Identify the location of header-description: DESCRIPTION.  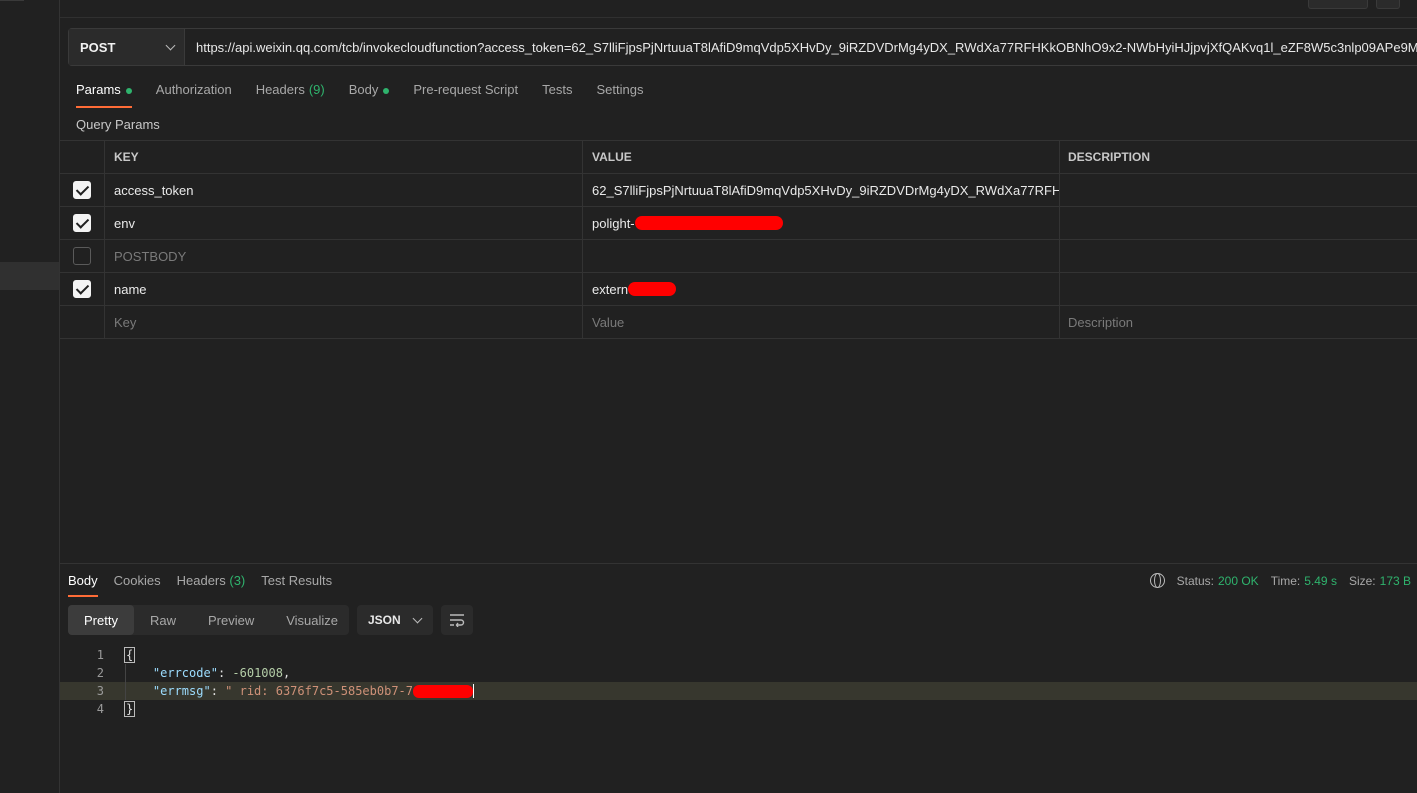
(1109, 157).